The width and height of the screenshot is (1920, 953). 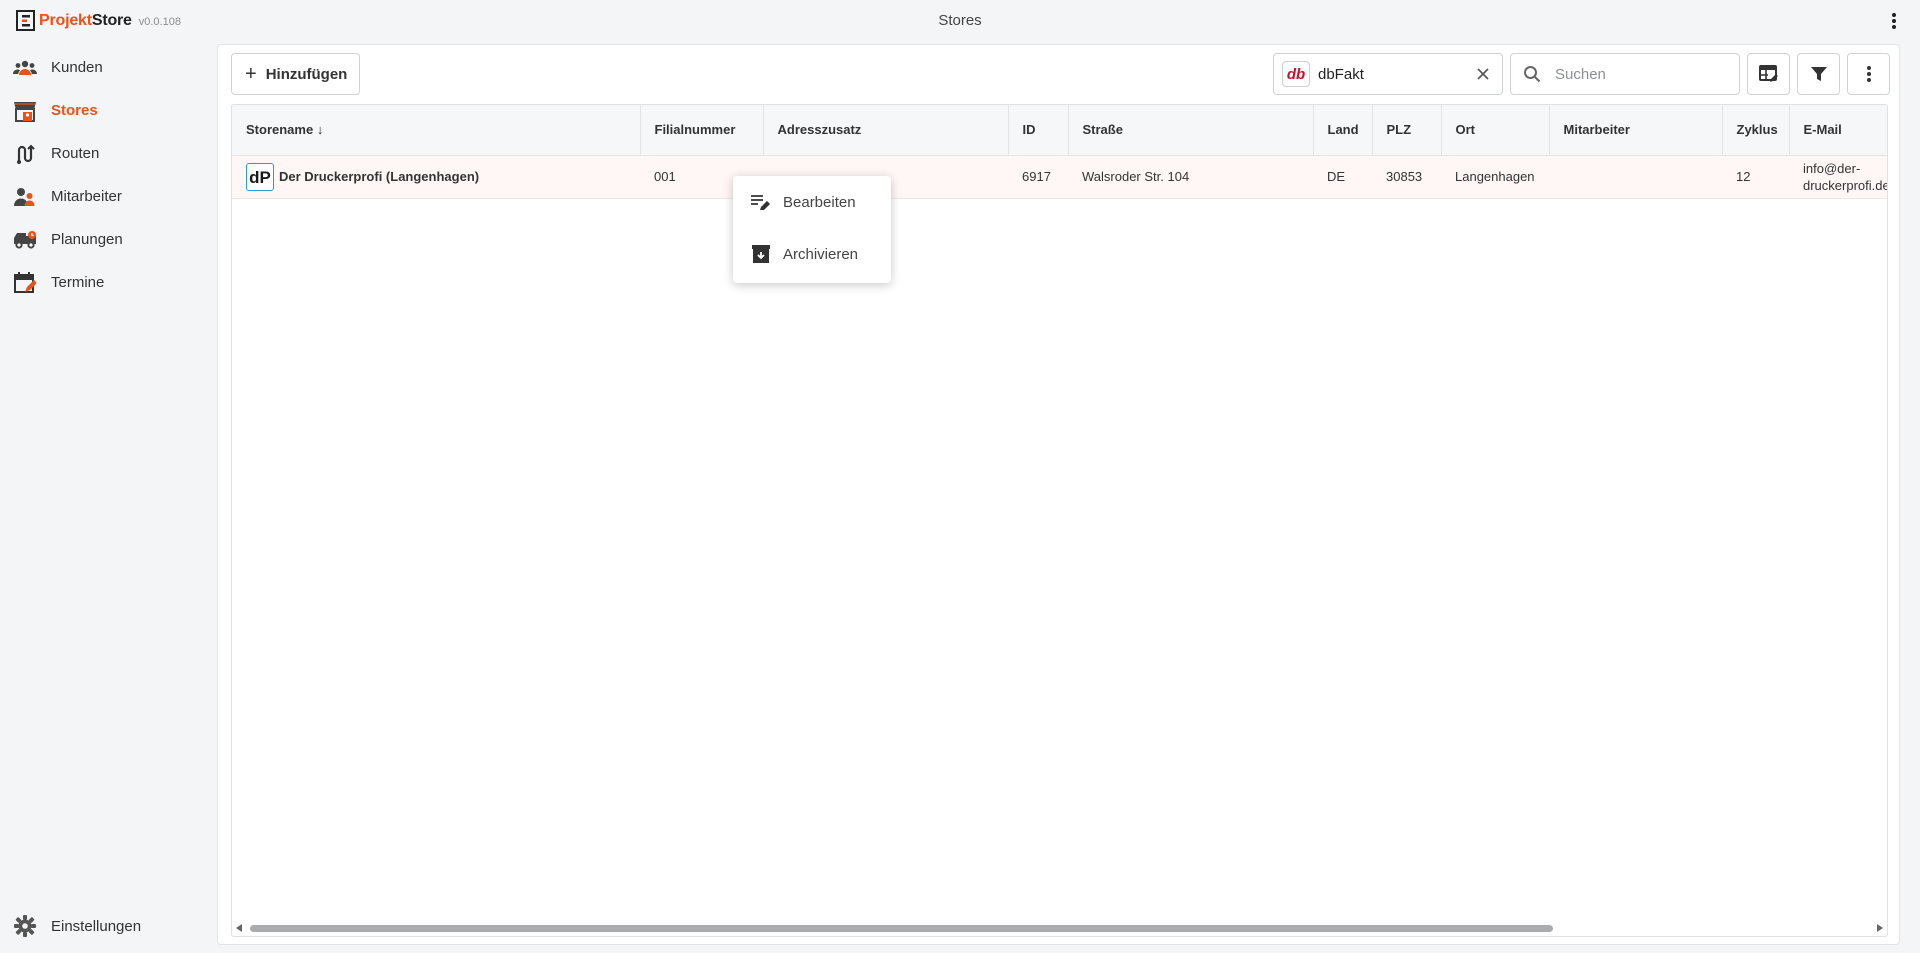 I want to click on cell-storename: dP Der Druckerprofi (Langenhagen), so click(x=436, y=177).